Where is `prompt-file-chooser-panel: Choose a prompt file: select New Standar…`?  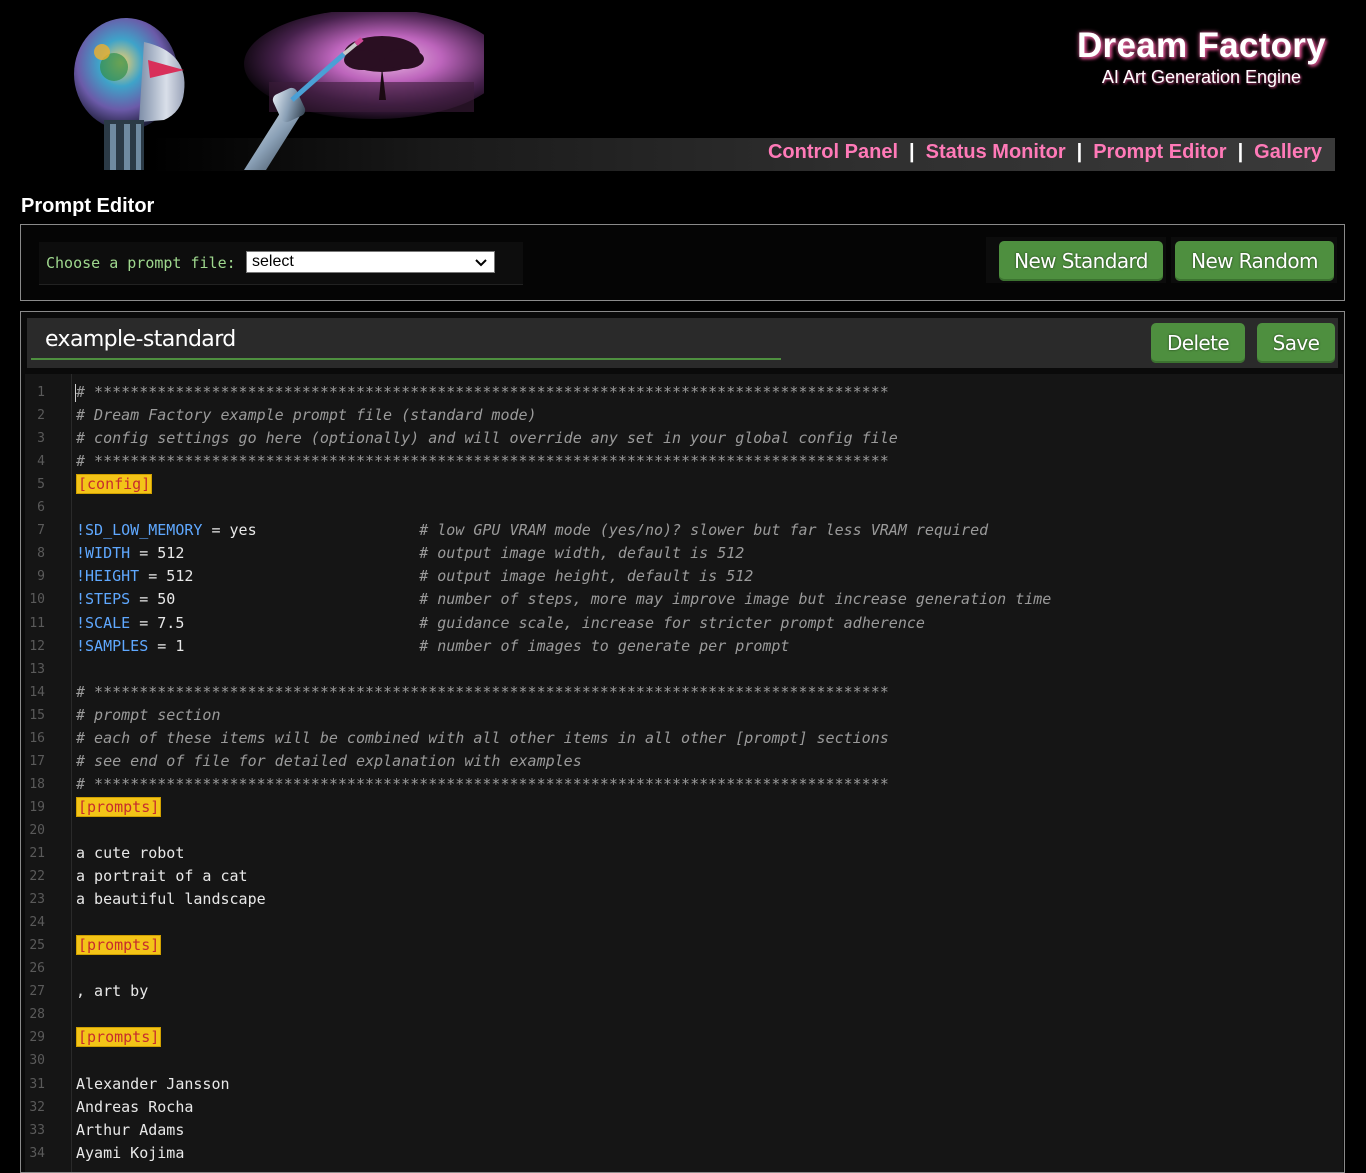 prompt-file-chooser-panel: Choose a prompt file: select New Standar… is located at coordinates (682, 262).